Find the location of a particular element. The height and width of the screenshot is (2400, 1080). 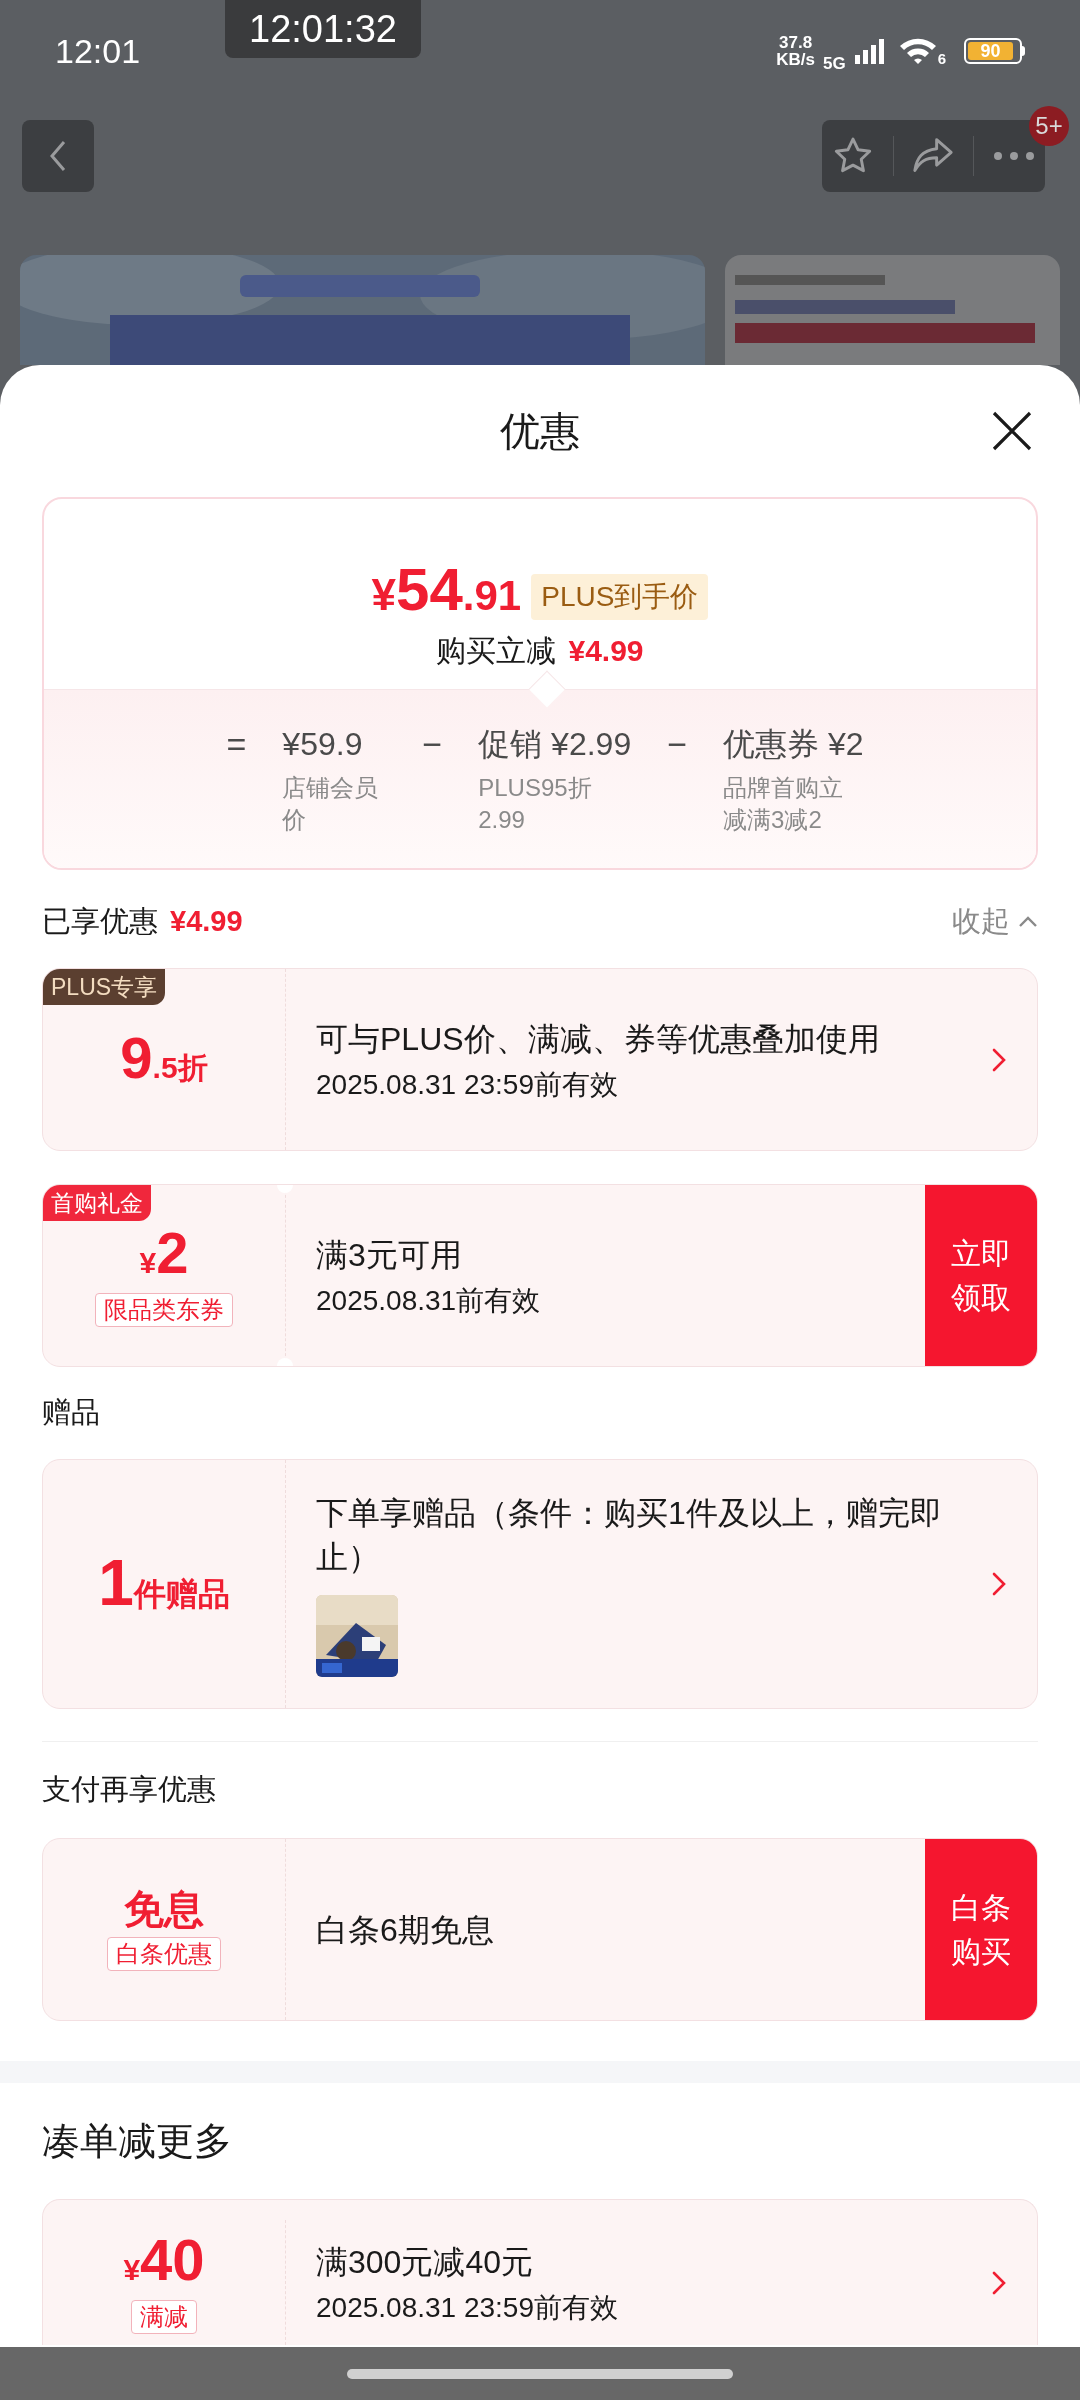

status-time: 12:01 is located at coordinates (98, 51).